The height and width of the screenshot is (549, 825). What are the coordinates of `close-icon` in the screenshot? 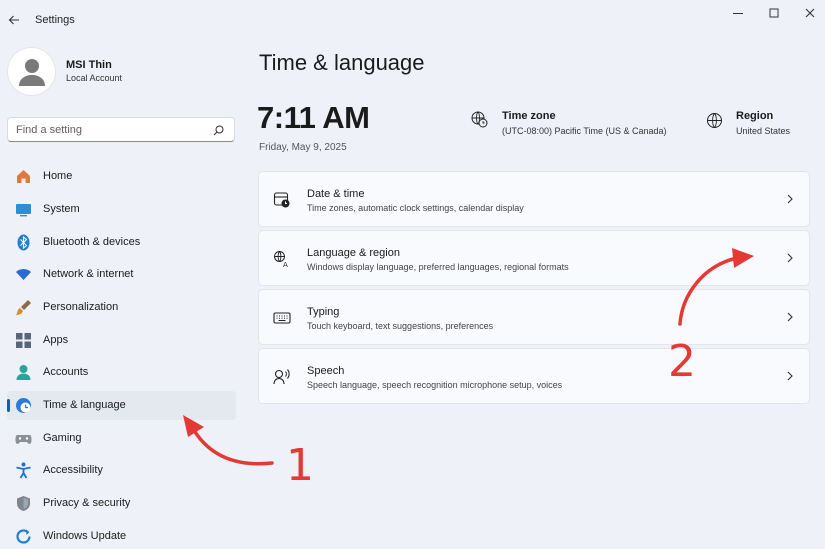 It's located at (810, 13).